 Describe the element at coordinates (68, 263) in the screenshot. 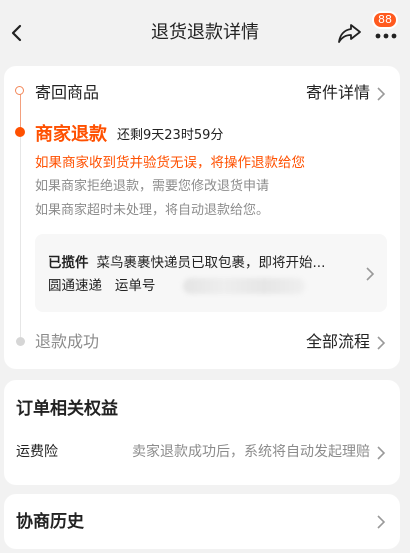

I see `logistics-status: 已揽件` at that location.